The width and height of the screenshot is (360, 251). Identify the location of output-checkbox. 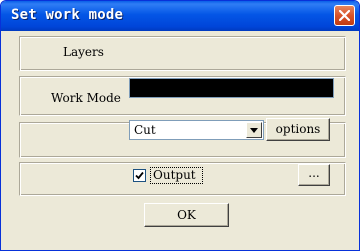
(139, 175).